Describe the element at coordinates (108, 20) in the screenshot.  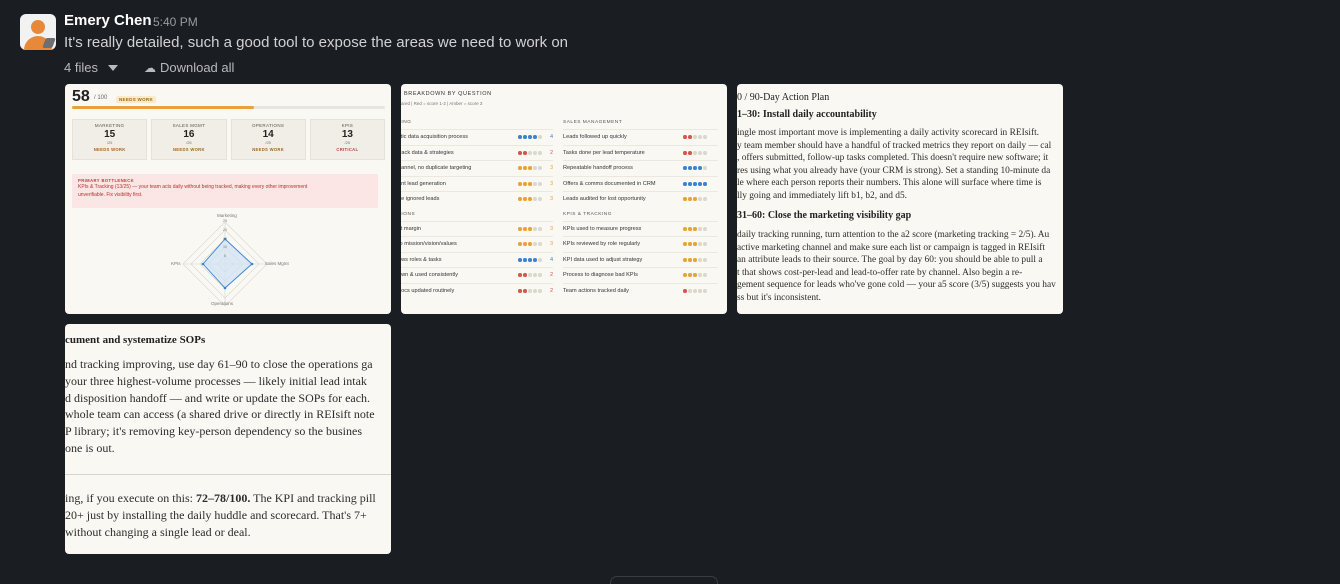
I see `sender-name: Emery Chen` at that location.